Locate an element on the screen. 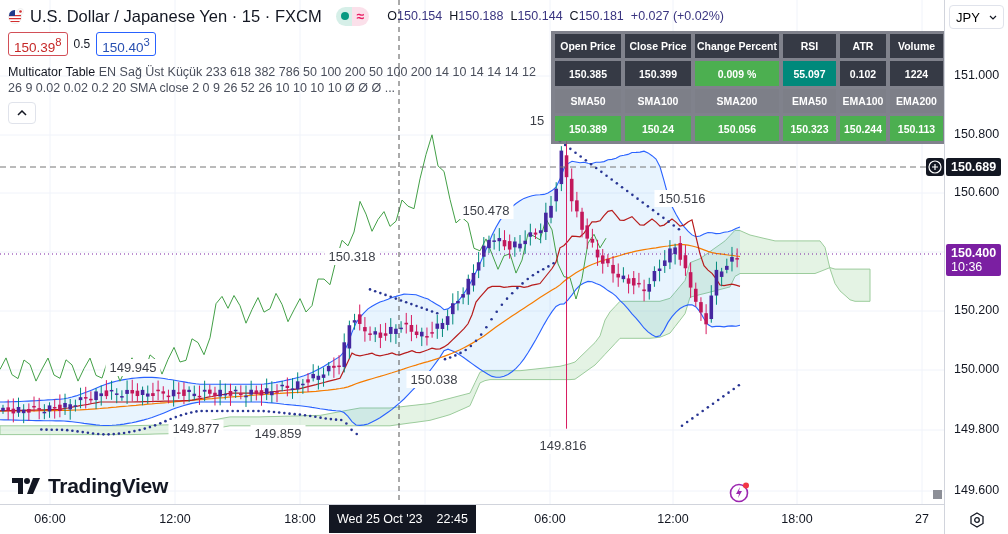 The width and height of the screenshot is (1008, 534). spread-value: 0.5 is located at coordinates (82, 44).